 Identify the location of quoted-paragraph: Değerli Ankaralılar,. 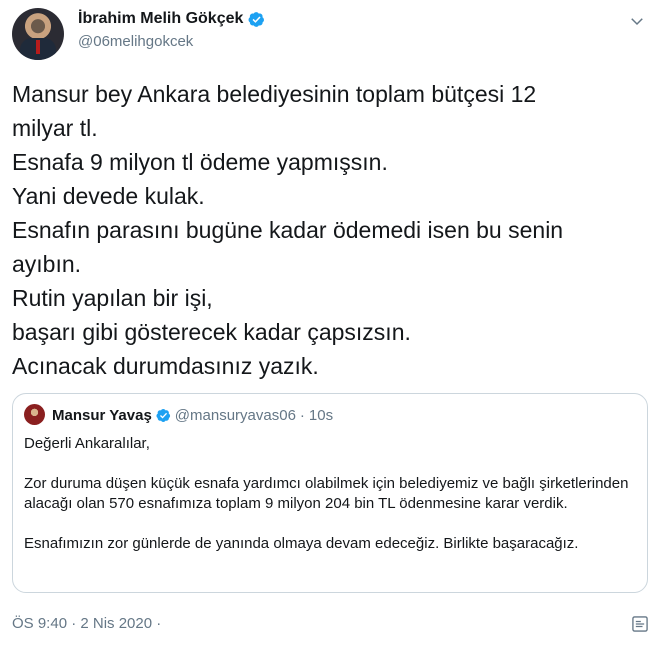
(87, 443).